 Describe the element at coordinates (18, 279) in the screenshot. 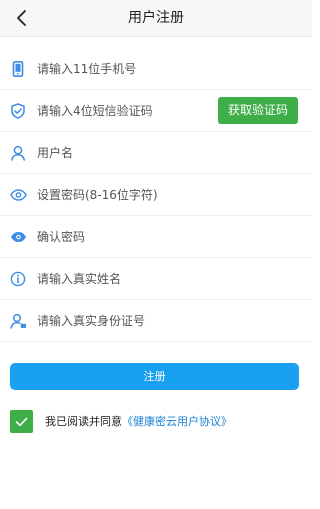

I see `info-circle-icon` at that location.